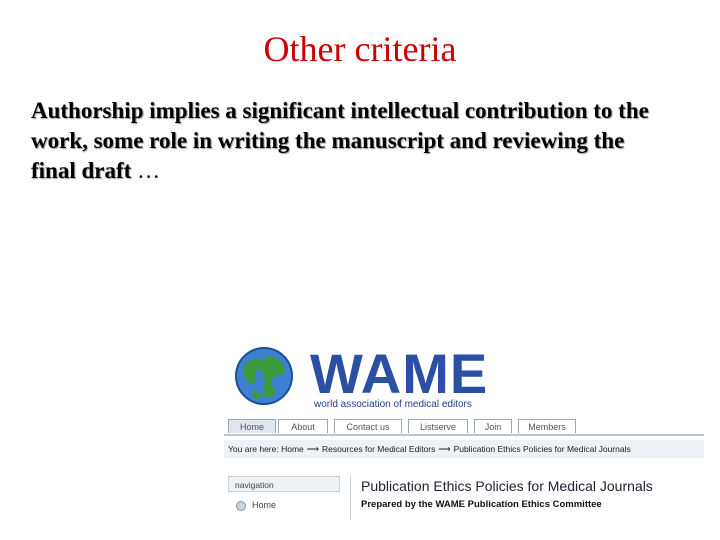 This screenshot has width=720, height=540. Describe the element at coordinates (399, 373) in the screenshot. I see `wame-wordmark: WAME` at that location.